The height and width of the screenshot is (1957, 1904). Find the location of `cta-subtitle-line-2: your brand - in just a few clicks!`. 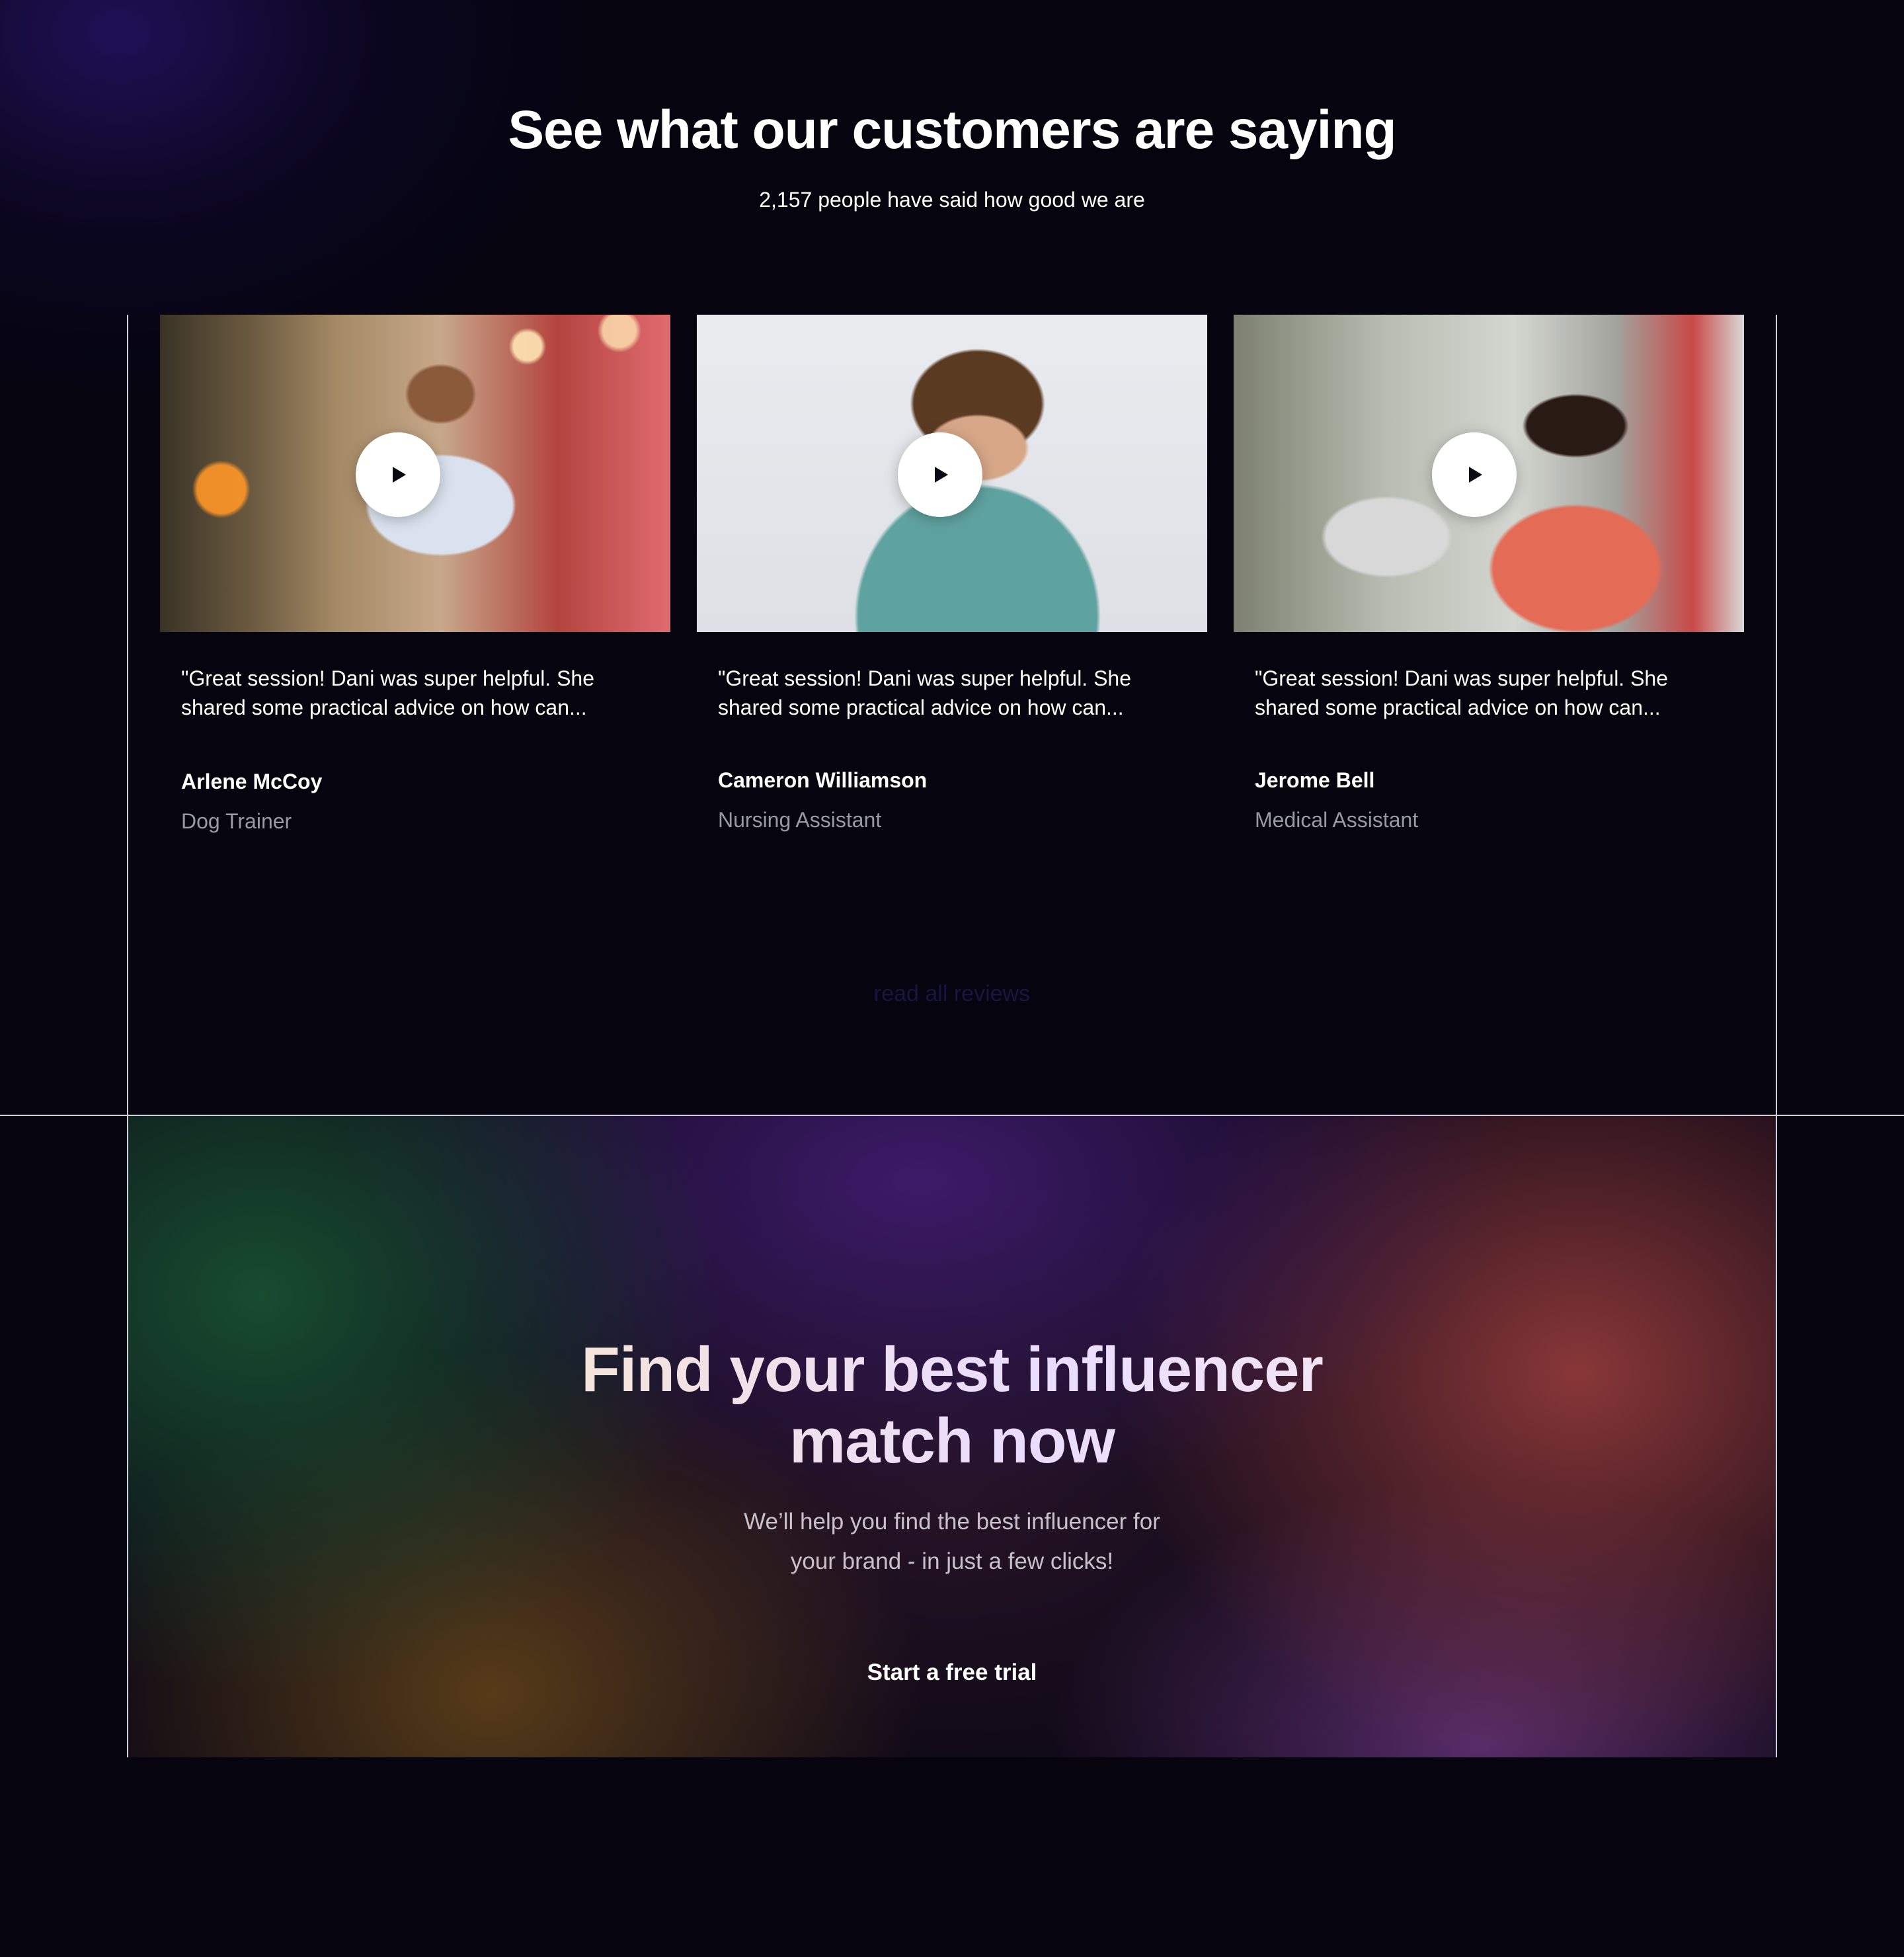

cta-subtitle-line-2: your brand - in just a few clicks! is located at coordinates (952, 1561).